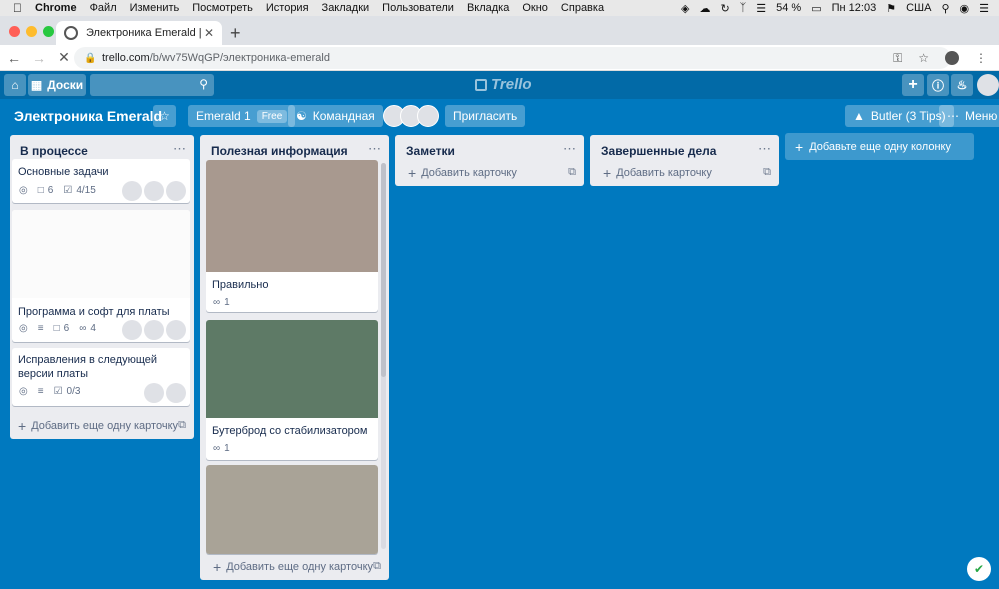 The image size is (999, 589). I want to click on close-window-button, so click(14, 31).